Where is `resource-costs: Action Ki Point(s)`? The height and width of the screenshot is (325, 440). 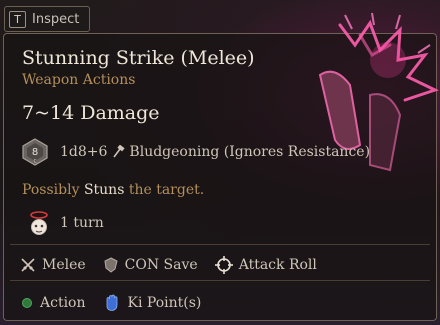 resource-costs: Action Ki Point(s) is located at coordinates (120, 303).